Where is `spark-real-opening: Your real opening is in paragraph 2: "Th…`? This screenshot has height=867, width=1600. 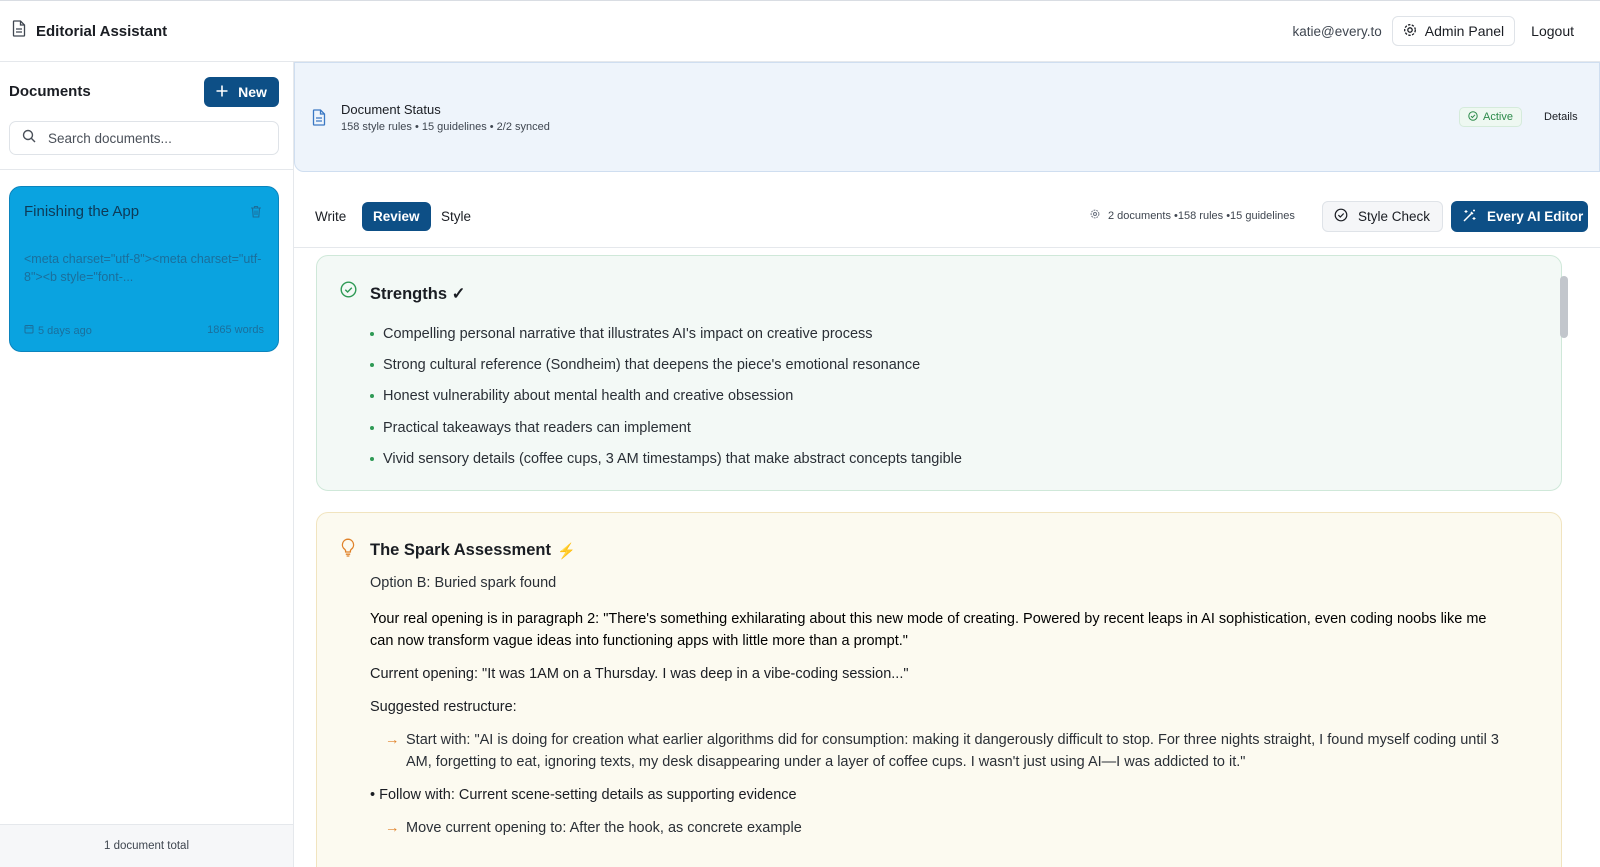 spark-real-opening: Your real opening is in paragraph 2: "Th… is located at coordinates (928, 630).